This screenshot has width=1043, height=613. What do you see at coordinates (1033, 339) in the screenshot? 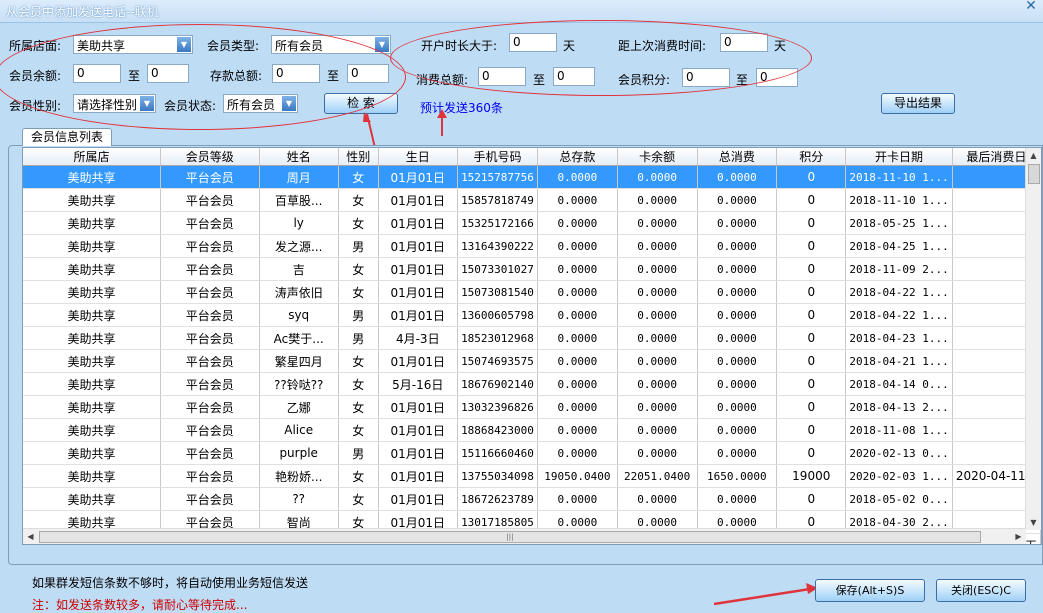
I see `vertical-scrollbar: ▲ ▼` at bounding box center [1033, 339].